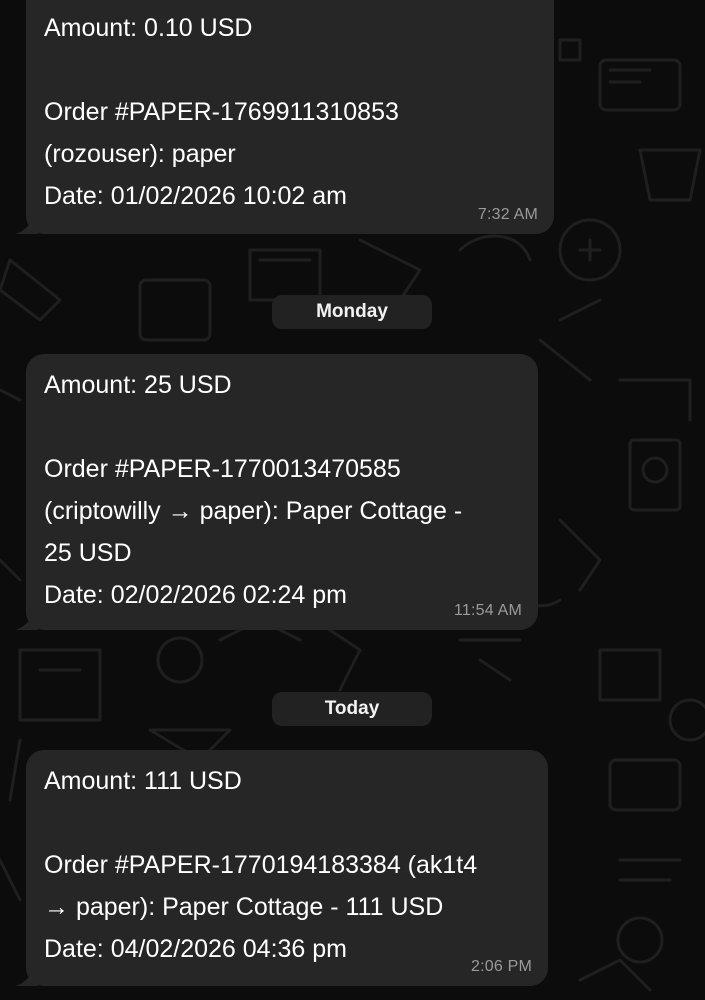 The height and width of the screenshot is (1000, 705). What do you see at coordinates (253, 511) in the screenshot?
I see `message-order-line: (criptowilly → paper): Paper Cottage -` at bounding box center [253, 511].